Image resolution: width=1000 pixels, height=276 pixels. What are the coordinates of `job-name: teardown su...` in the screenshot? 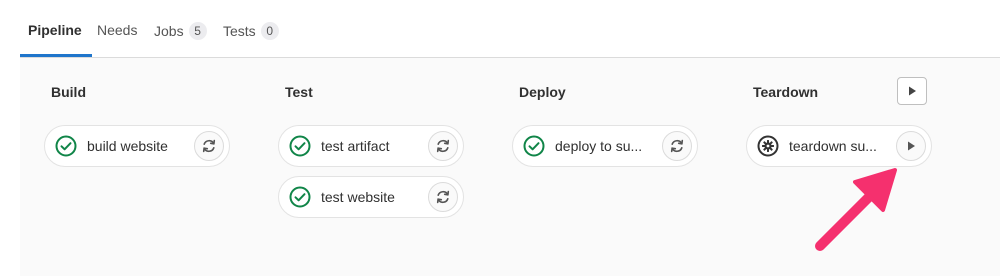 It's located at (833, 146).